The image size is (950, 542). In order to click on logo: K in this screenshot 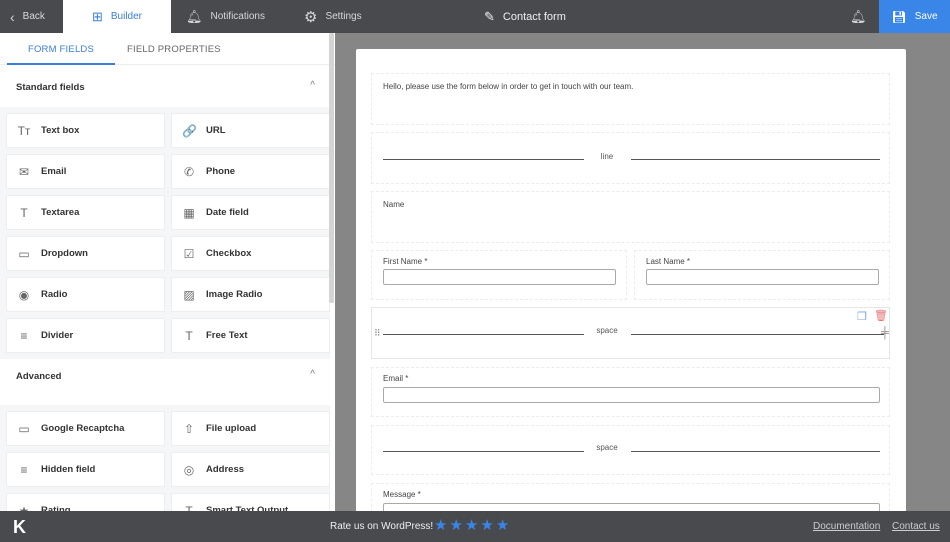, I will do `click(19, 527)`.